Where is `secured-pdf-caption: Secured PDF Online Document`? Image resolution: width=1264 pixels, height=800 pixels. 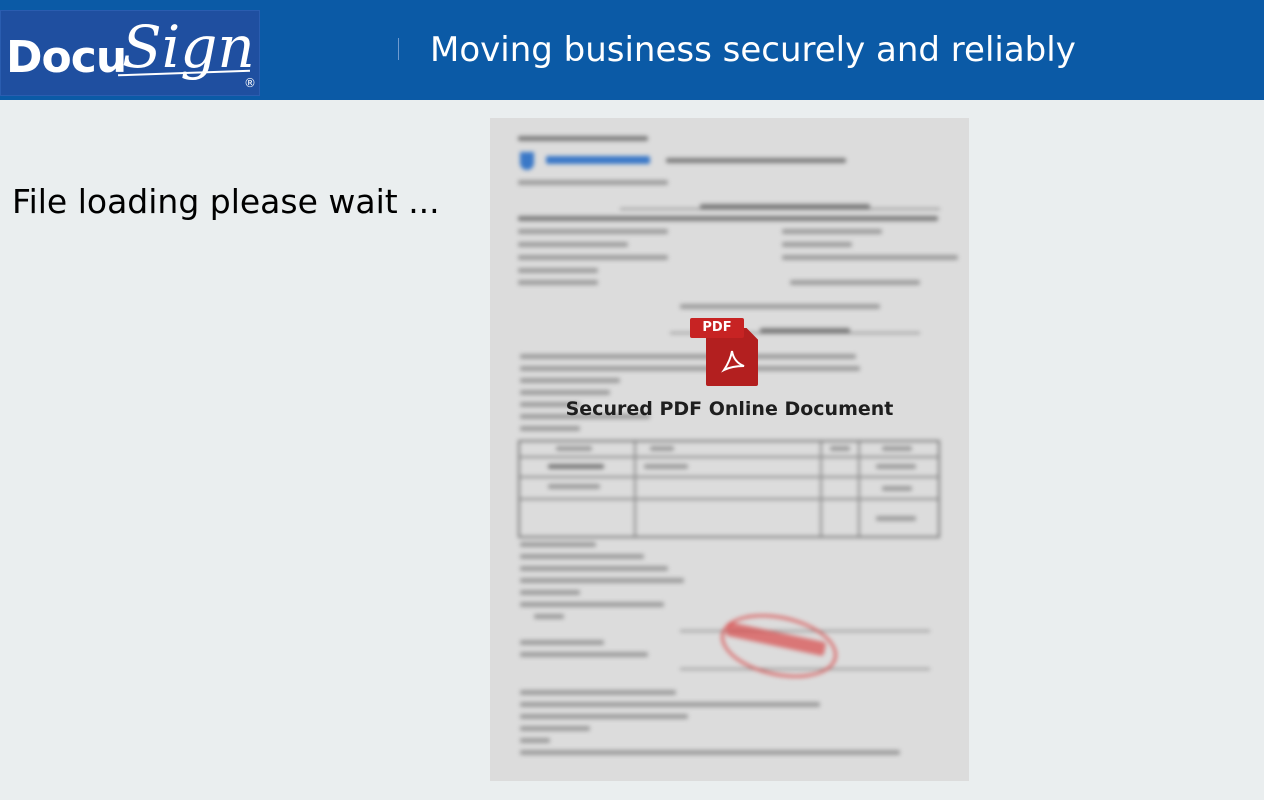
secured-pdf-caption: Secured PDF Online Document is located at coordinates (729, 409).